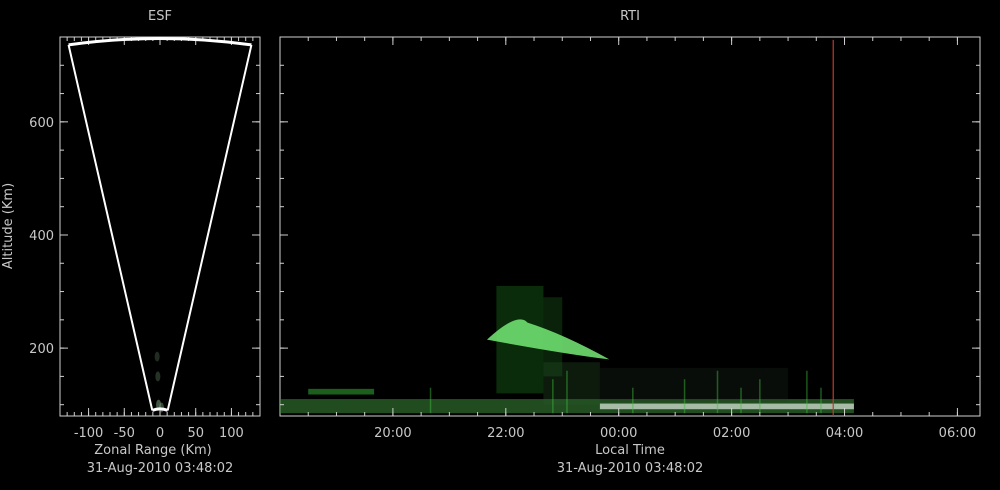  Describe the element at coordinates (41, 123) in the screenshot. I see `esf-ytick-label: 600` at that location.